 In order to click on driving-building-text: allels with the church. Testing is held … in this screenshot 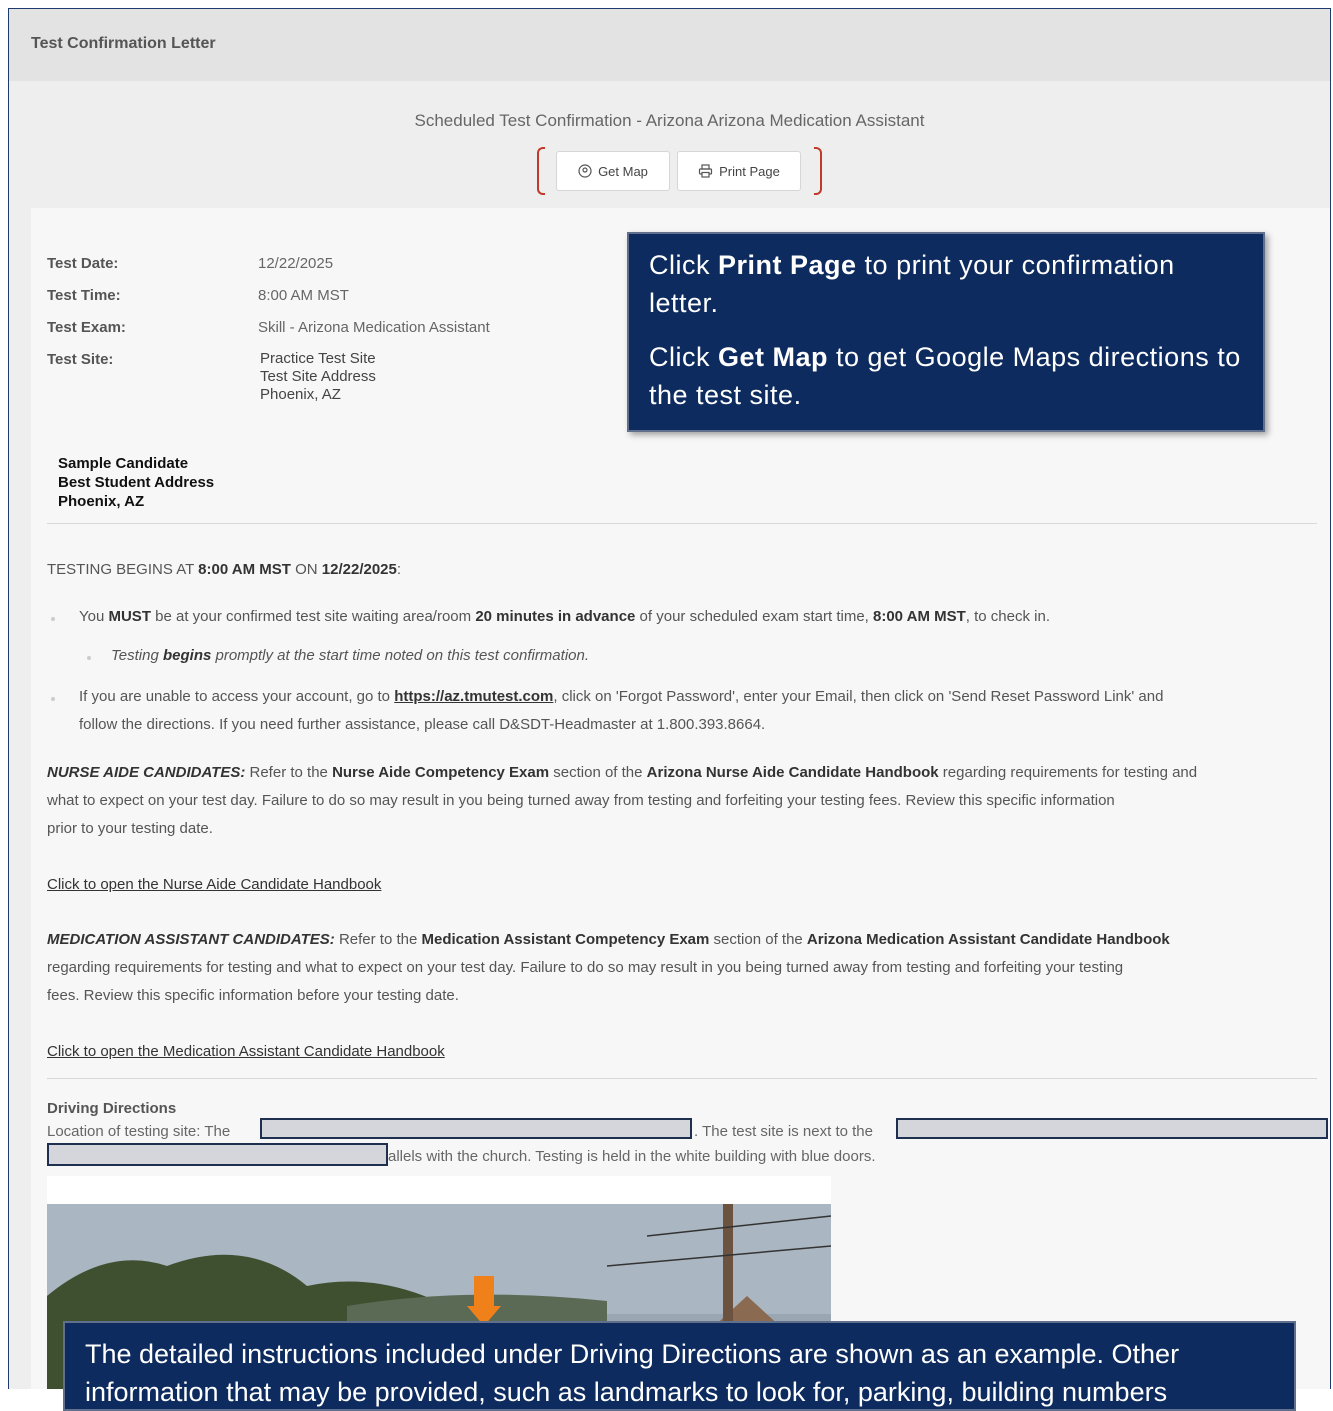, I will do `click(632, 1156)`.